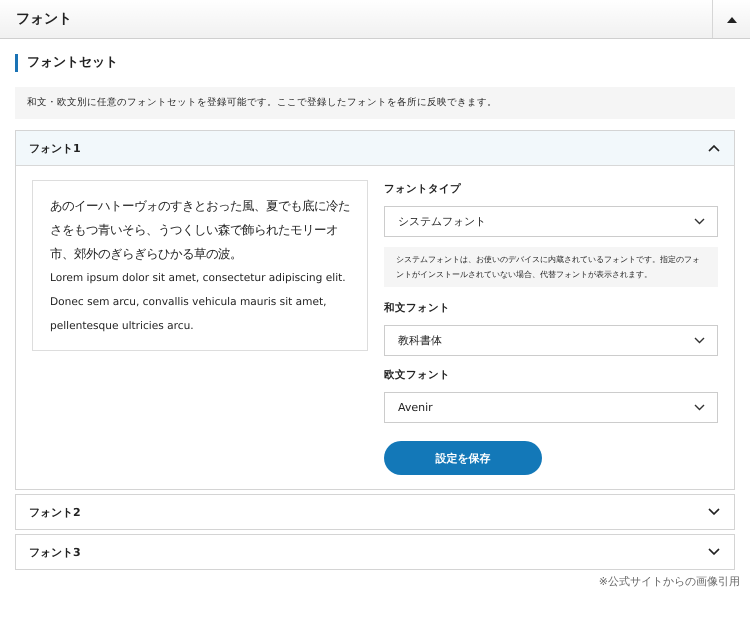 The image size is (750, 620). What do you see at coordinates (551, 407) in the screenshot?
I see `select-field: Avenir` at bounding box center [551, 407].